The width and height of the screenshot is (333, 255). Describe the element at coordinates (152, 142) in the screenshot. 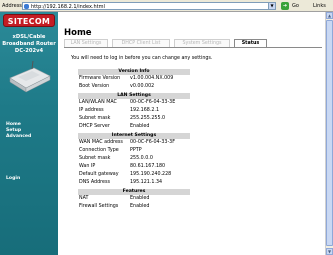

I see `row-value: 00-0C-F6-04-33-3F` at that location.